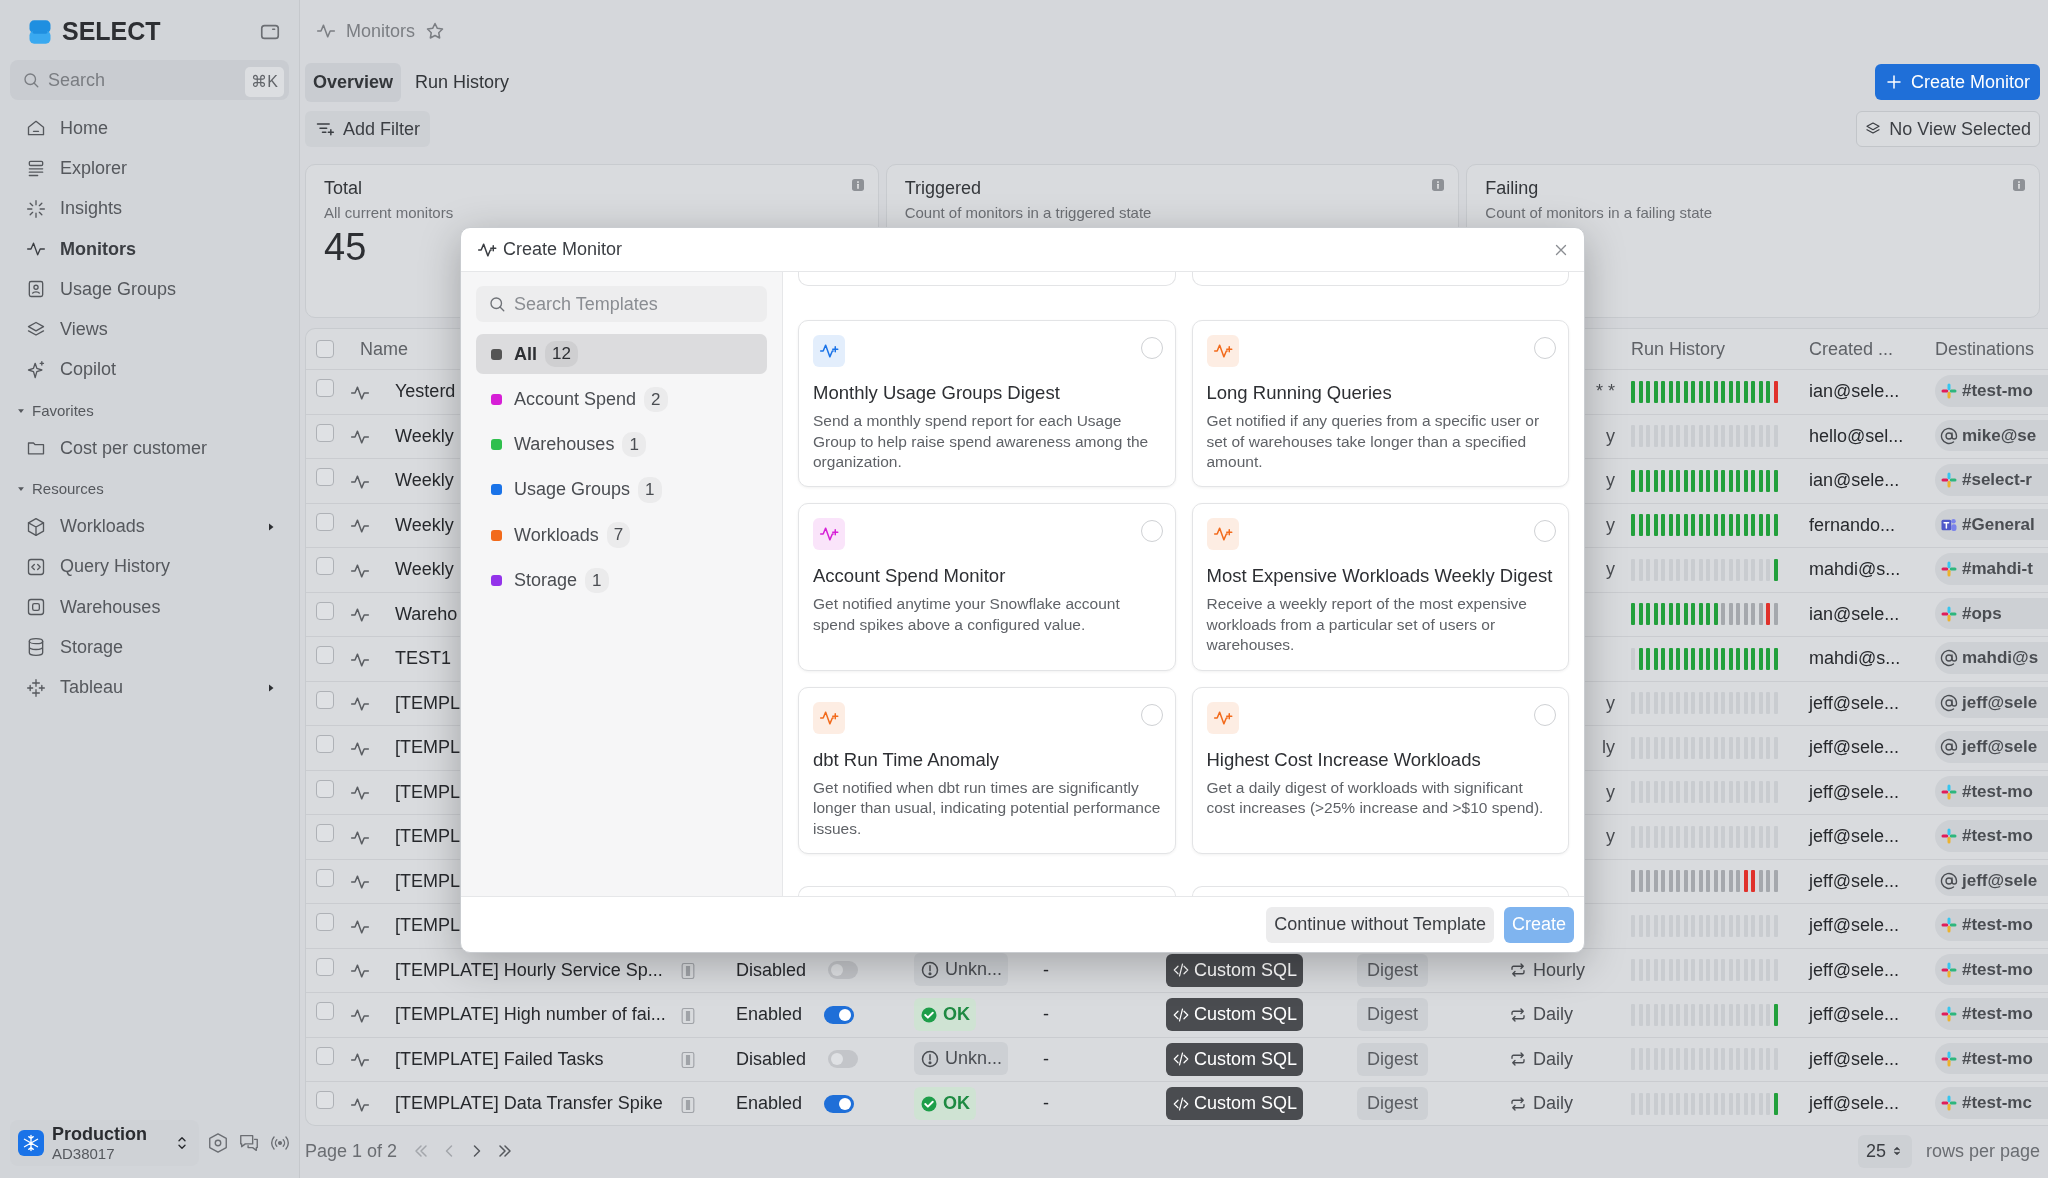 Image resolution: width=2048 pixels, height=1178 pixels. What do you see at coordinates (384, 348) in the screenshot?
I see `column-header: Name` at bounding box center [384, 348].